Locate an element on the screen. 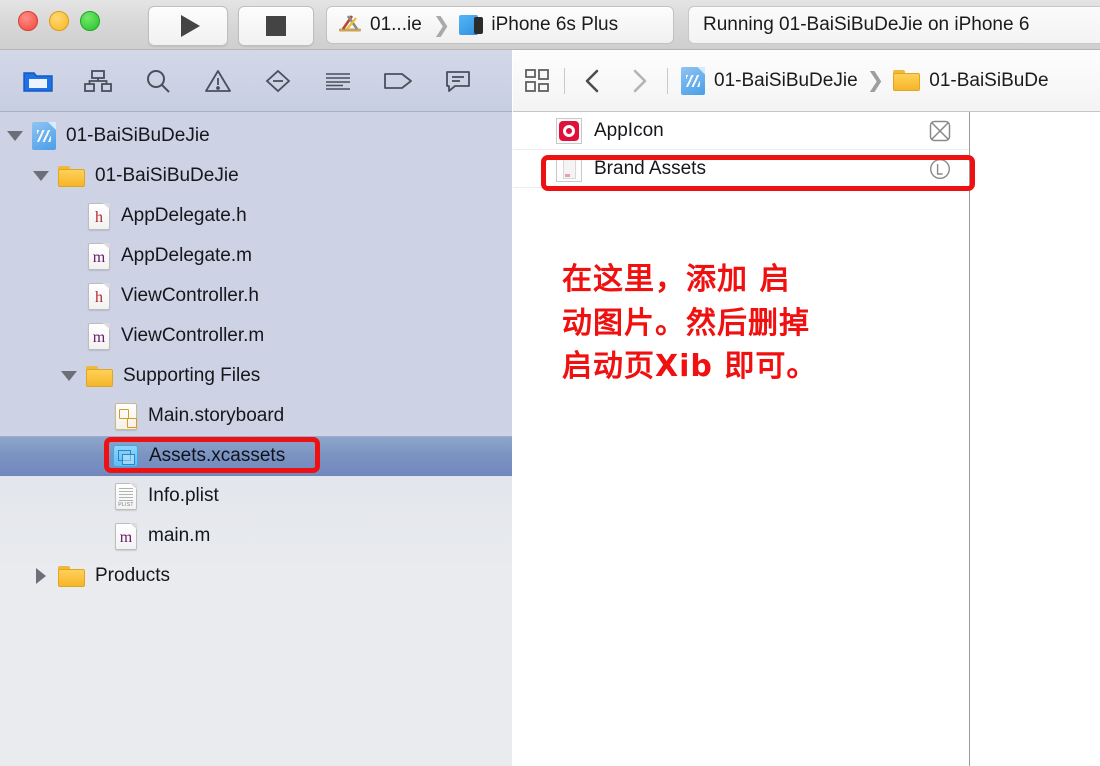 Image resolution: width=1100 pixels, height=766 pixels. nav-row-assets-xcassets: Assets.xcassets is located at coordinates (256, 456).